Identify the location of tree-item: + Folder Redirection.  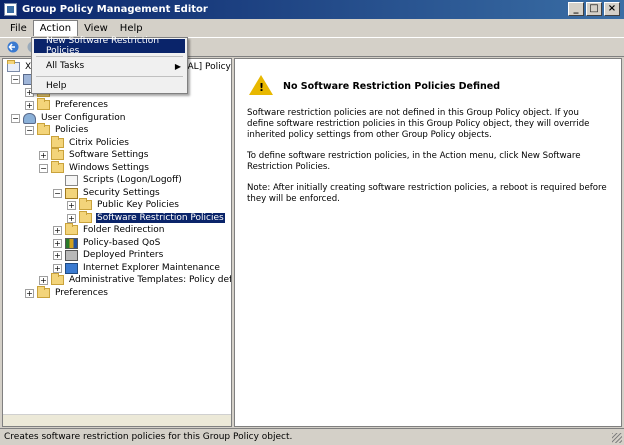
(109, 229).